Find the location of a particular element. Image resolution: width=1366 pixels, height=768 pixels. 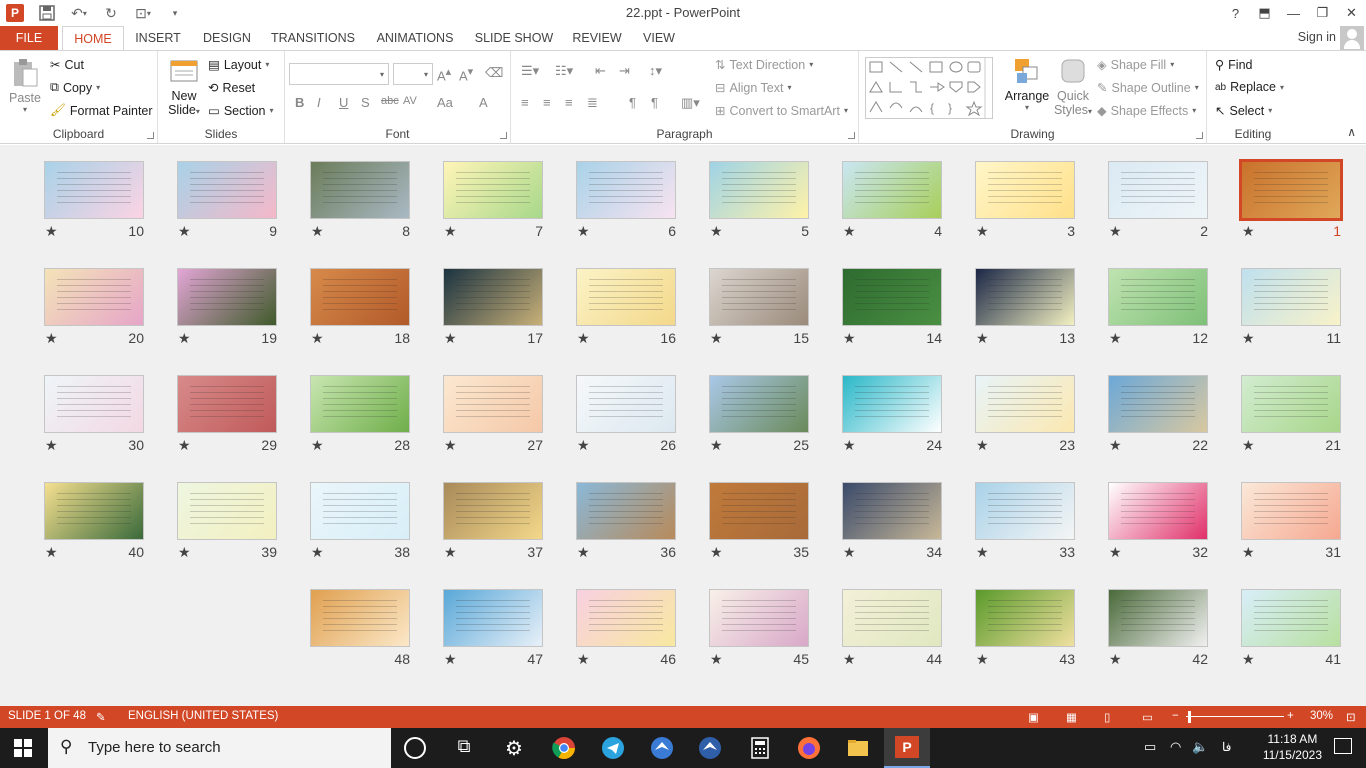

minimize-icon: — is located at coordinates (1293, 13).